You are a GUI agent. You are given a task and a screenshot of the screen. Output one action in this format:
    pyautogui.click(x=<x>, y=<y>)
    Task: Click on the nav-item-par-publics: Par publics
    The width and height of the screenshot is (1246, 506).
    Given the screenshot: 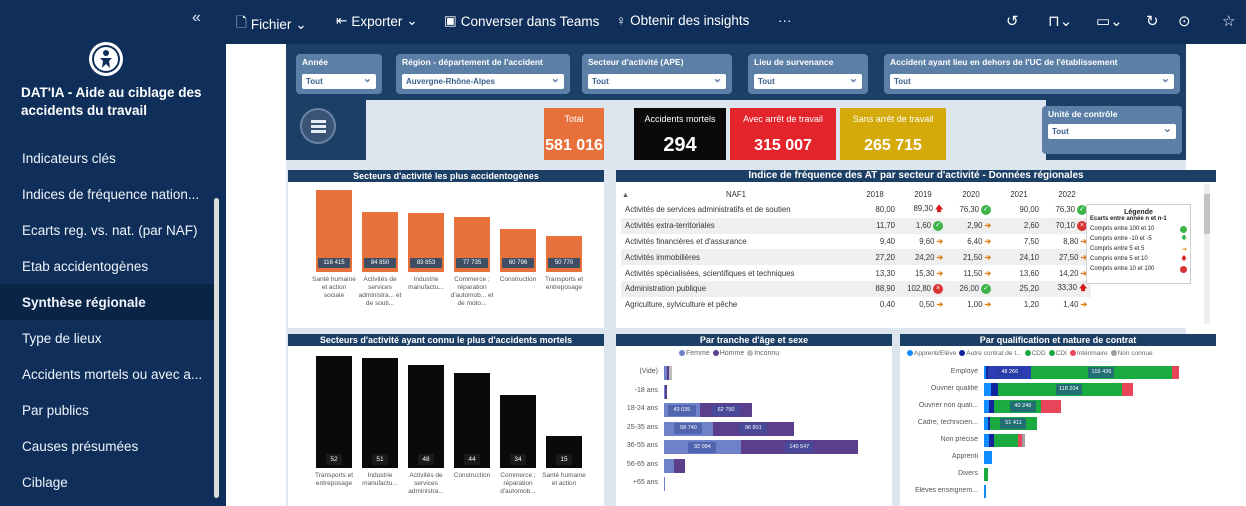 What is the action you would take?
    pyautogui.click(x=108, y=410)
    